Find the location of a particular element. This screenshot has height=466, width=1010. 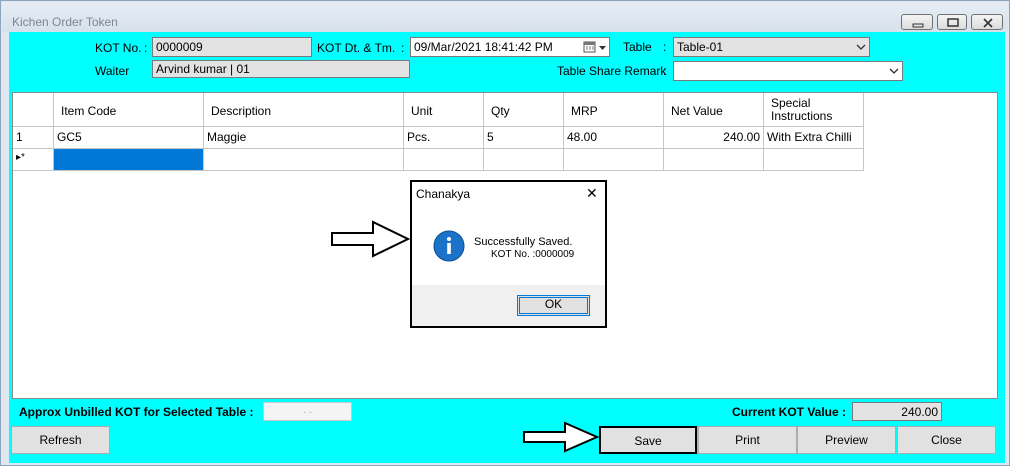

cell-new-special-instructions is located at coordinates (814, 160).